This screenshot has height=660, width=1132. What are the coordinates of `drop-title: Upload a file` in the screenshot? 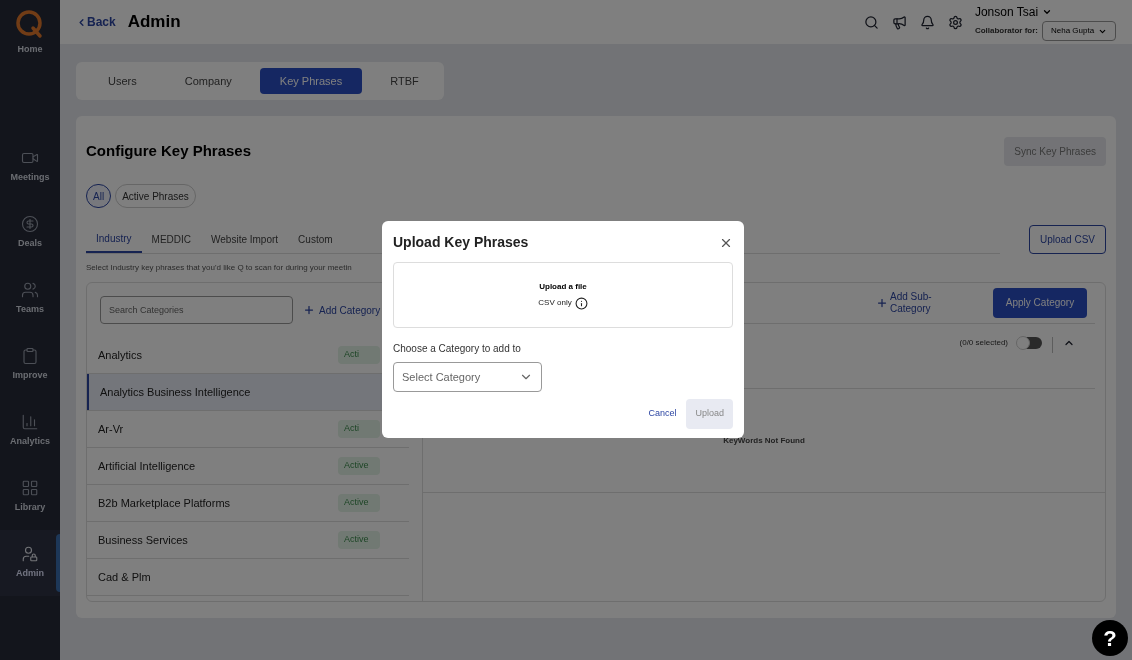 It's located at (563, 286).